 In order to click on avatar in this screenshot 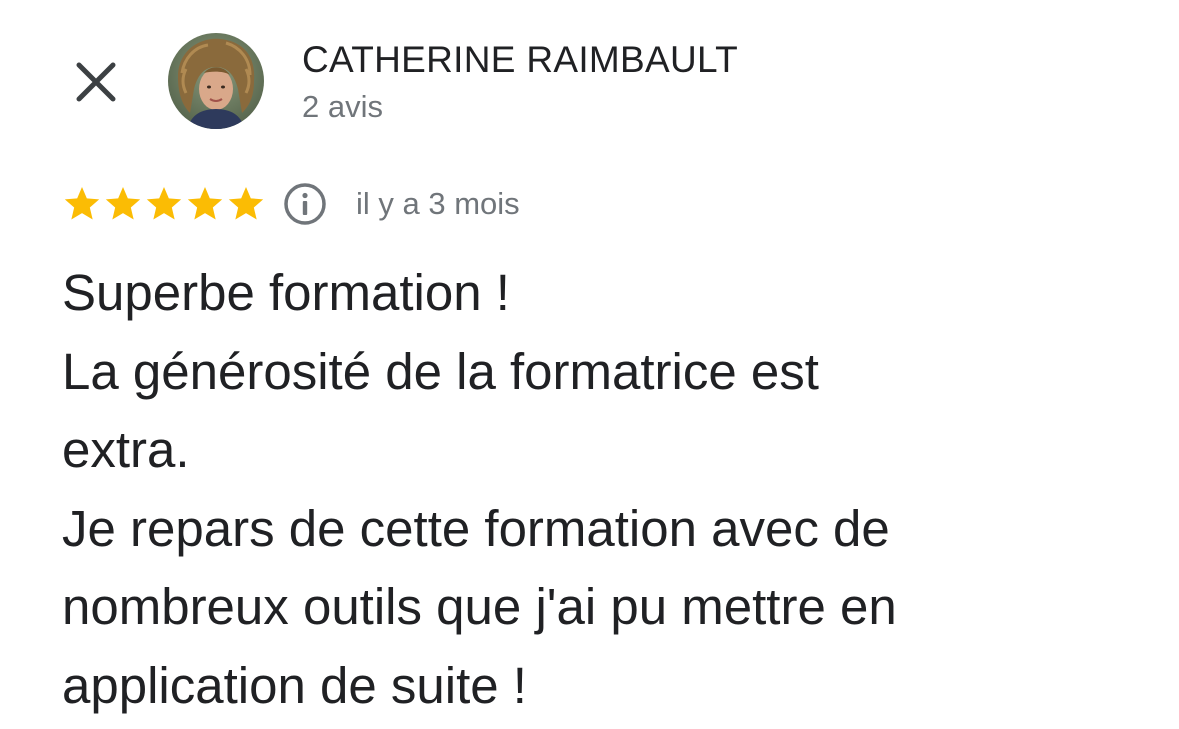, I will do `click(216, 81)`.